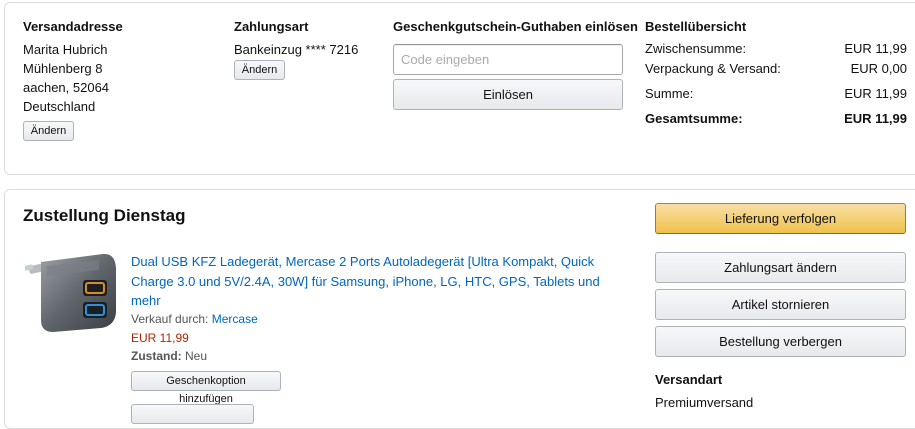  Describe the element at coordinates (508, 94) in the screenshot. I see `redeem-button: Einlösen` at that location.